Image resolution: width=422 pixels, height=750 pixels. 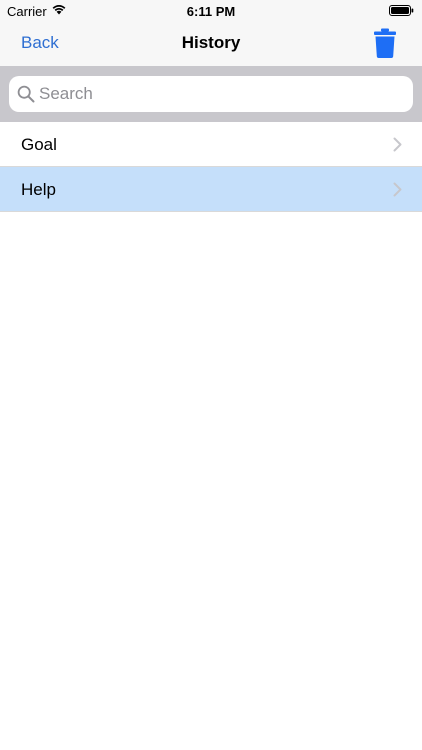 What do you see at coordinates (385, 43) in the screenshot?
I see `trash-icon` at bounding box center [385, 43].